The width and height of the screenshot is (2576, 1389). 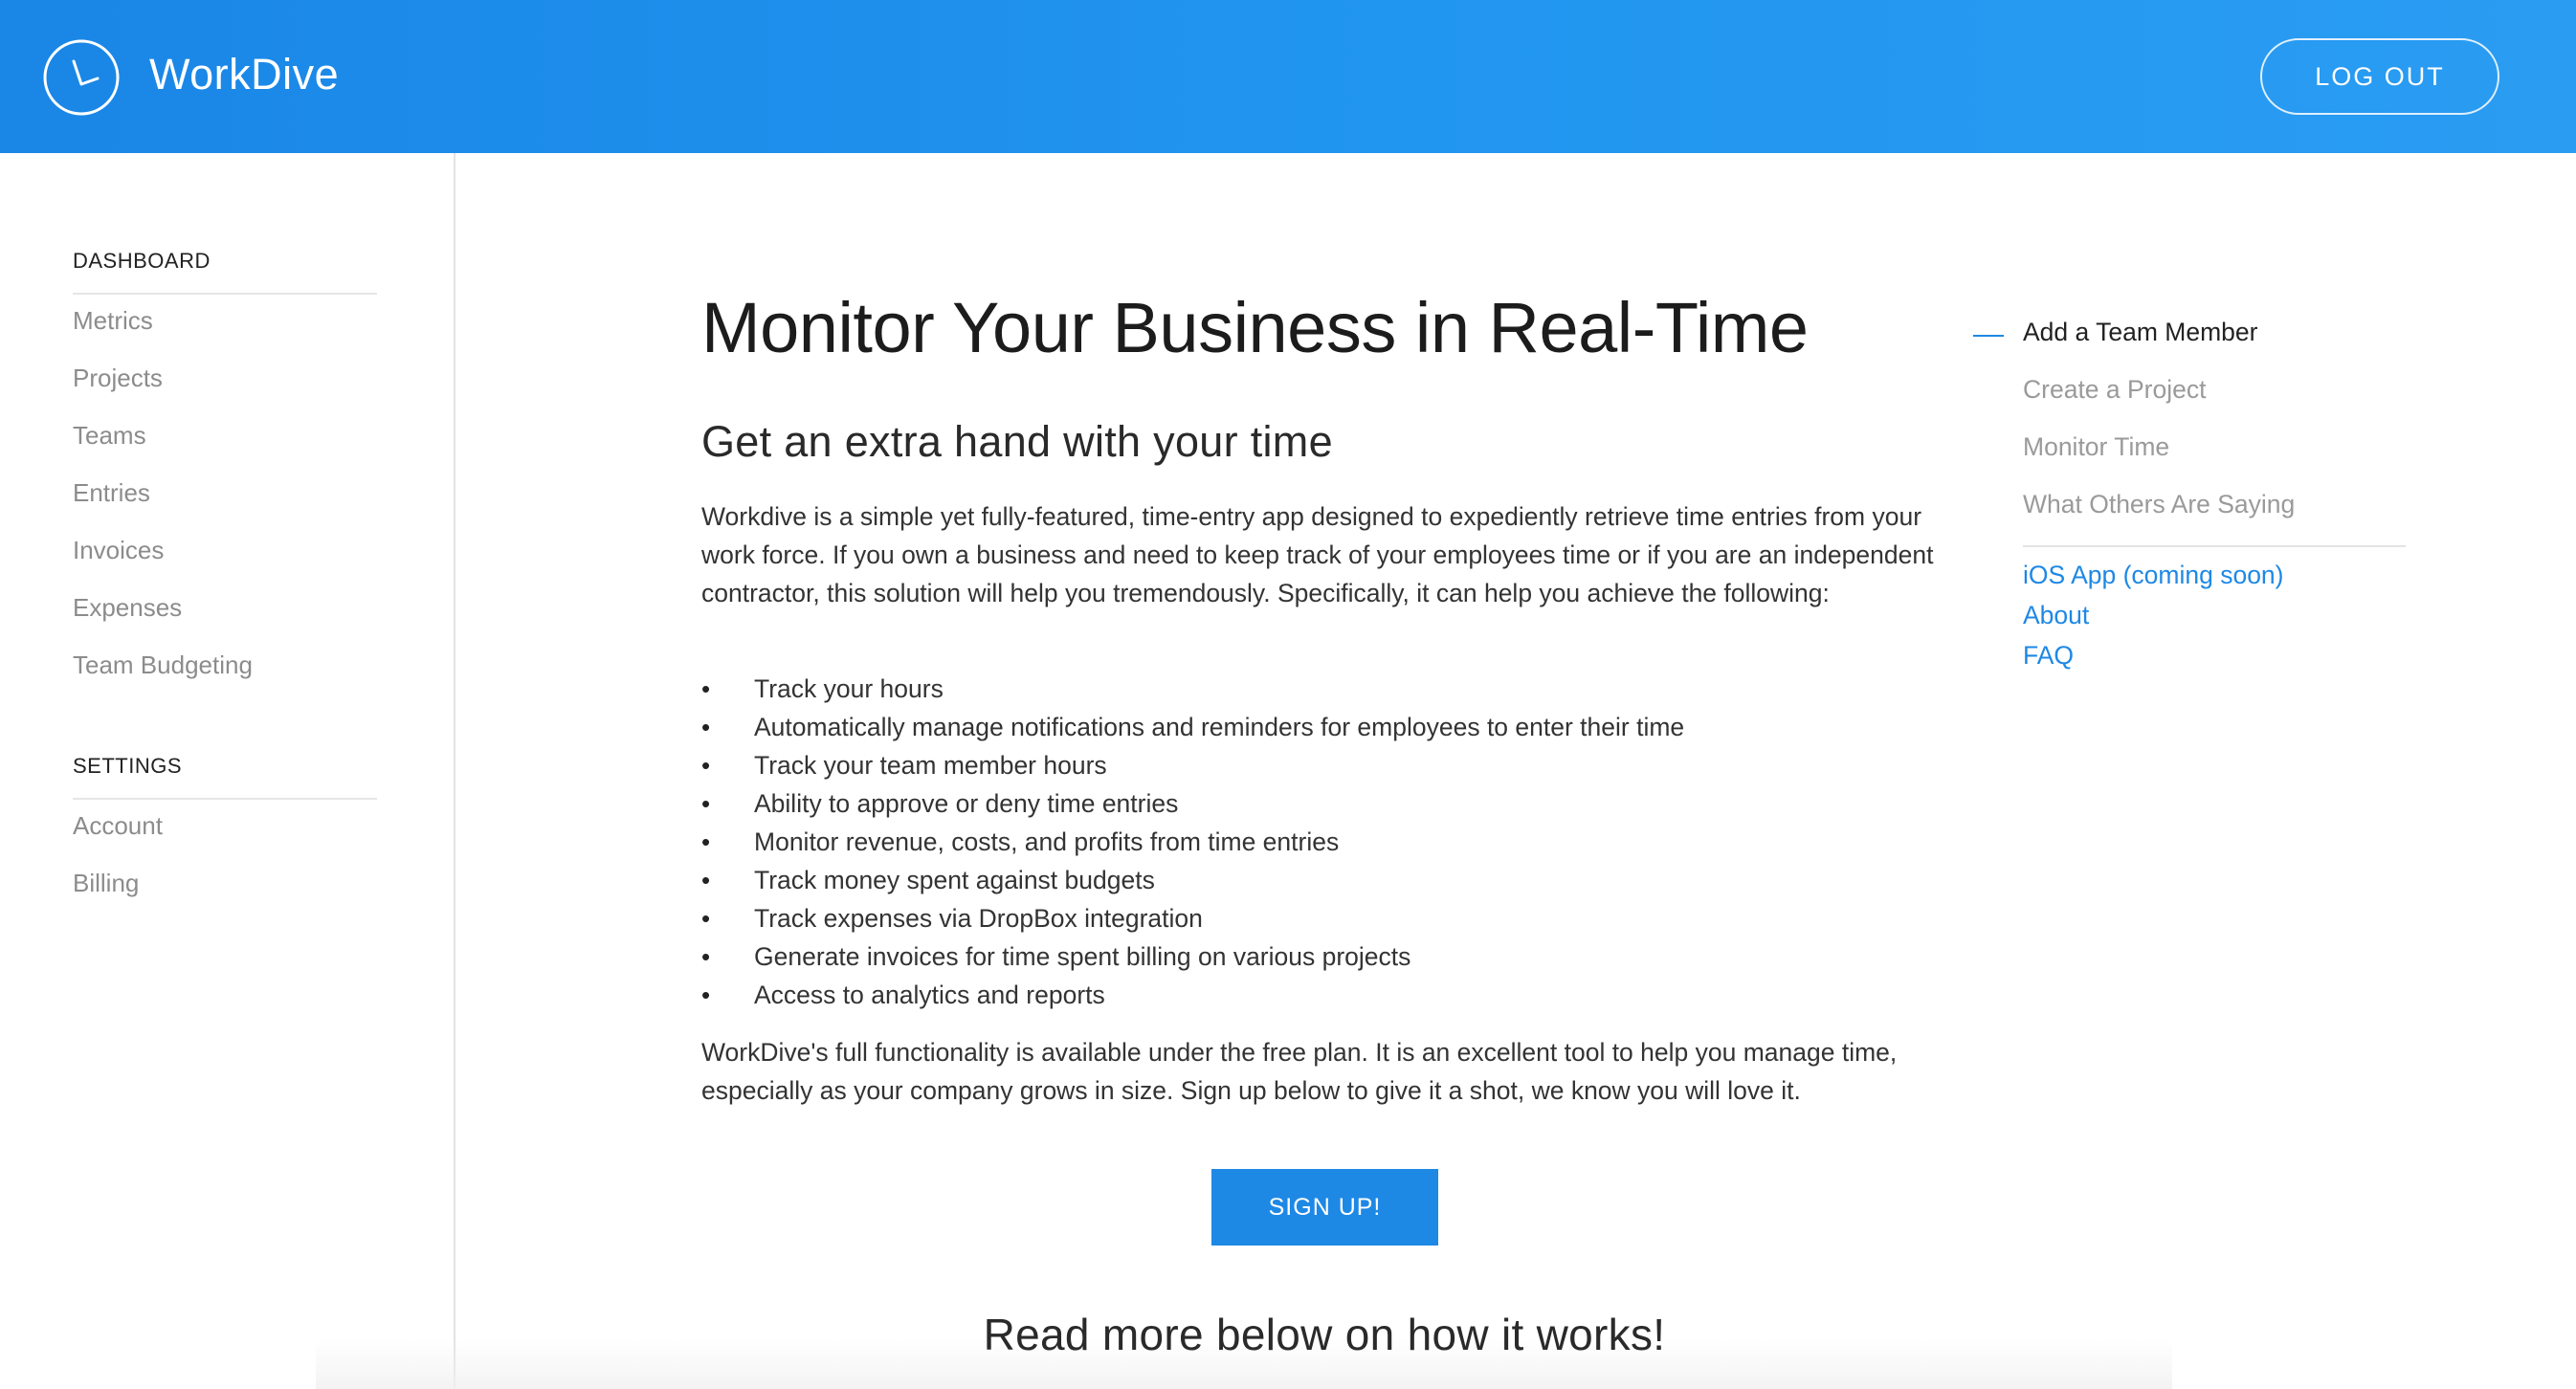 I want to click on brand-name: WorkDive, so click(x=244, y=74).